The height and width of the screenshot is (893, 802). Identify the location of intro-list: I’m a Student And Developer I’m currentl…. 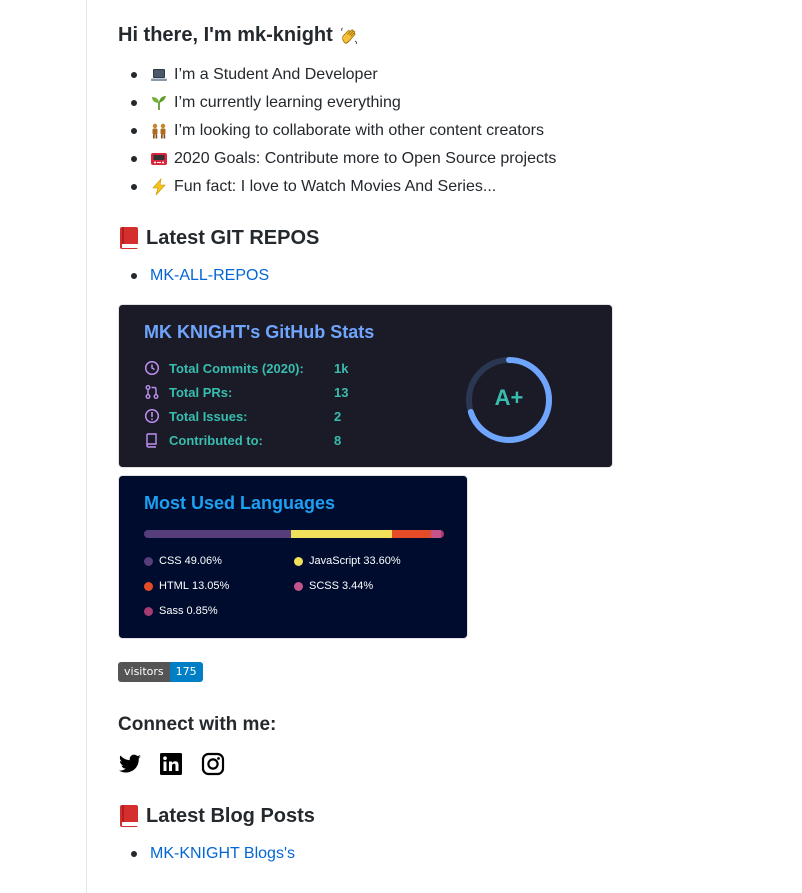
(337, 131).